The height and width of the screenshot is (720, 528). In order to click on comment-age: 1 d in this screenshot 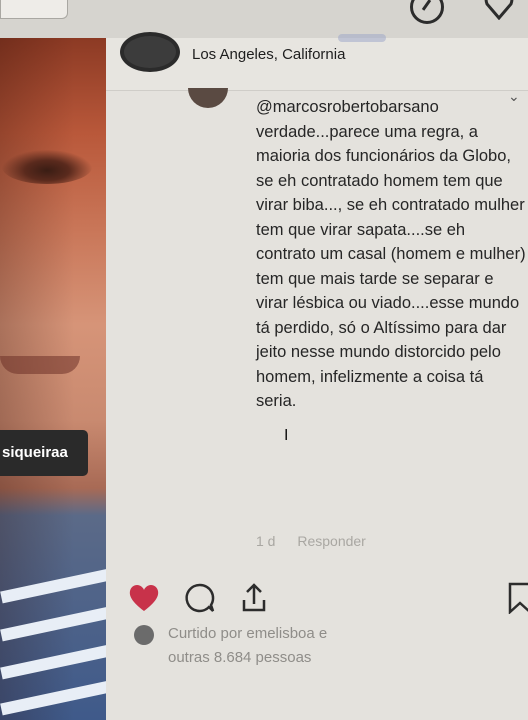, I will do `click(266, 541)`.